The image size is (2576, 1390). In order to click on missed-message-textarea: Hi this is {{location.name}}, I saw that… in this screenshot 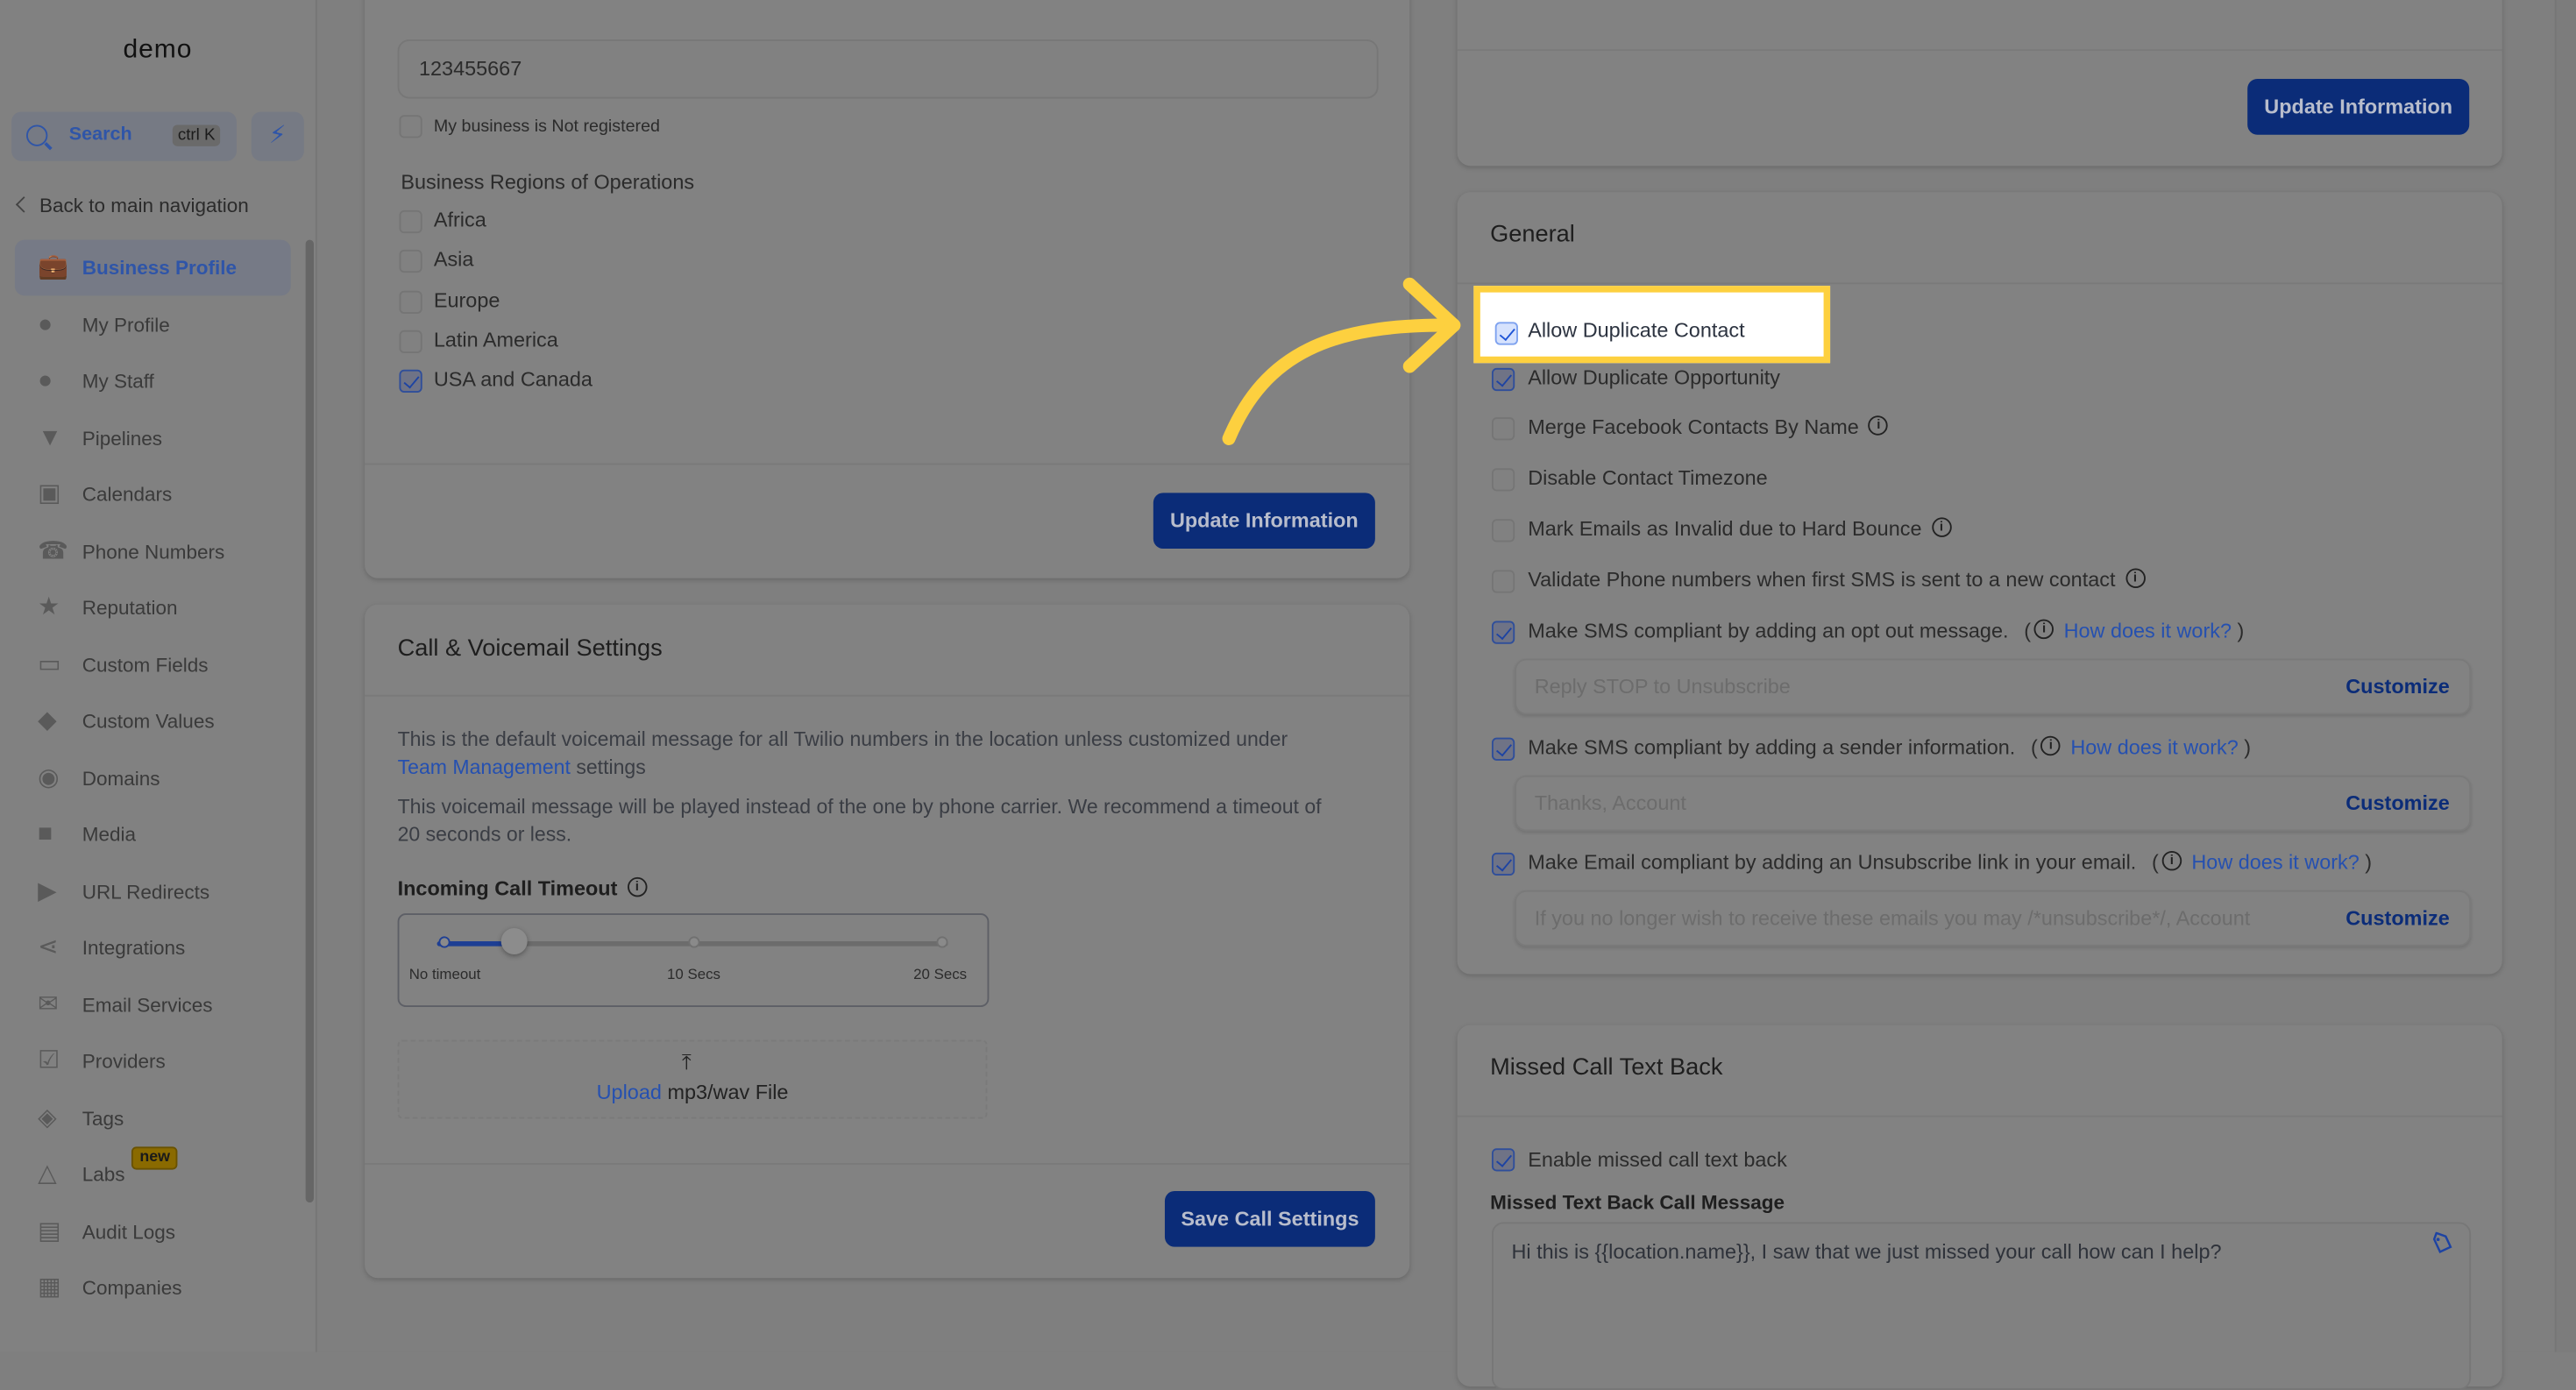, I will do `click(1981, 1306)`.